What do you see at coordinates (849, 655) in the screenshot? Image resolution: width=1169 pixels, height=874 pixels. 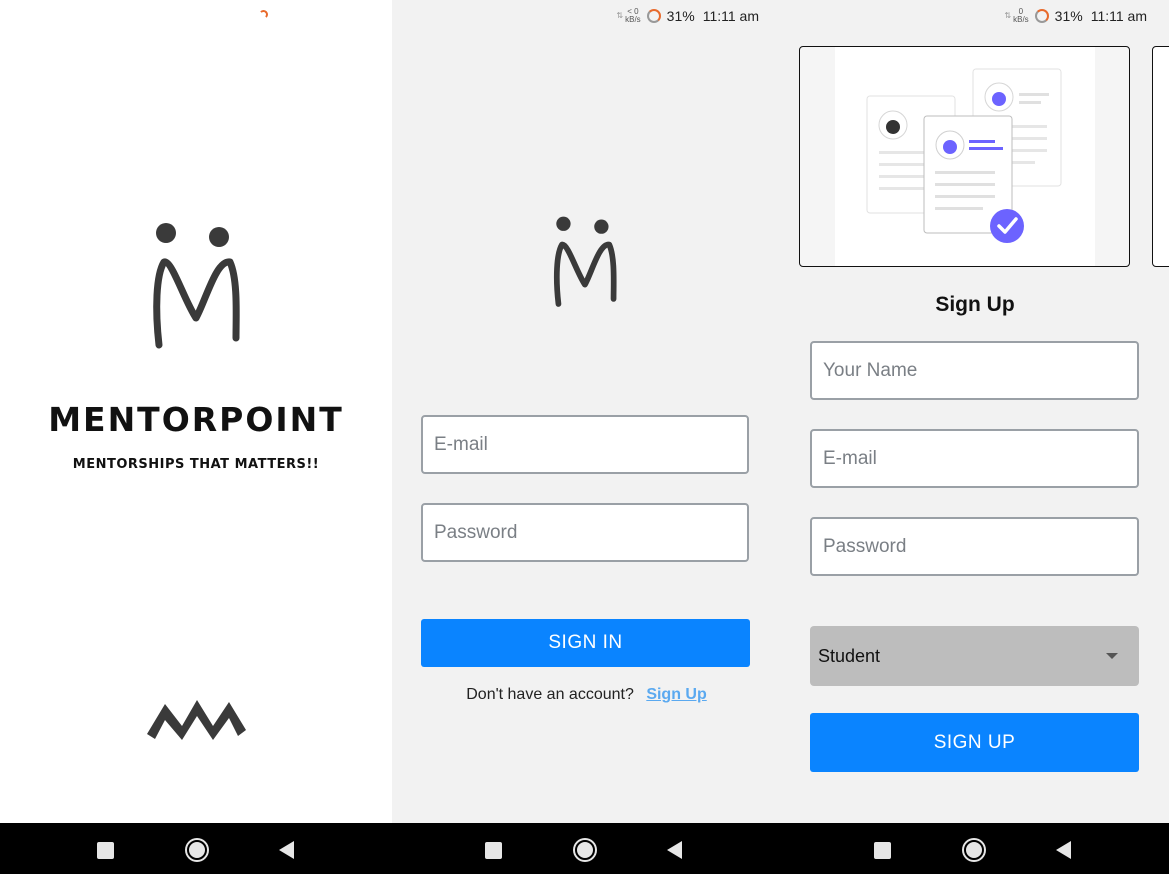 I see `role-selected-value: Student` at bounding box center [849, 655].